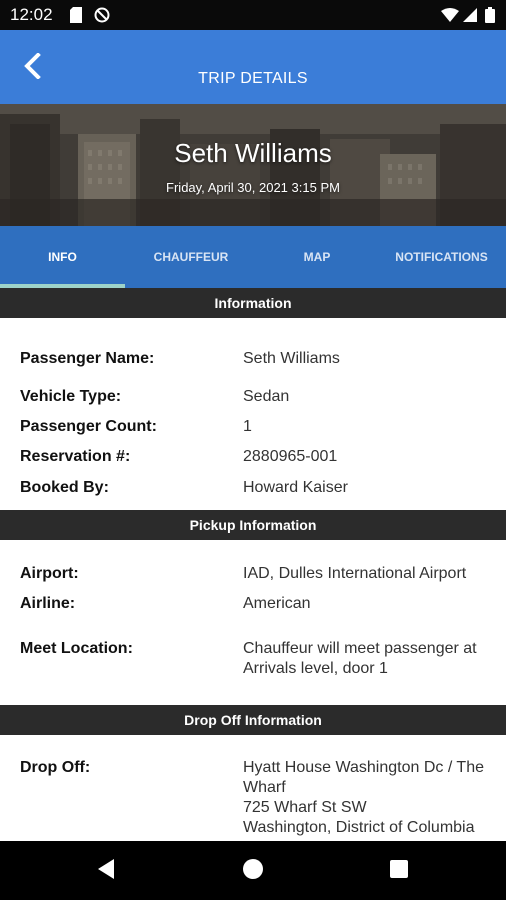 The image size is (506, 900). I want to click on row-value: American, so click(277, 603).